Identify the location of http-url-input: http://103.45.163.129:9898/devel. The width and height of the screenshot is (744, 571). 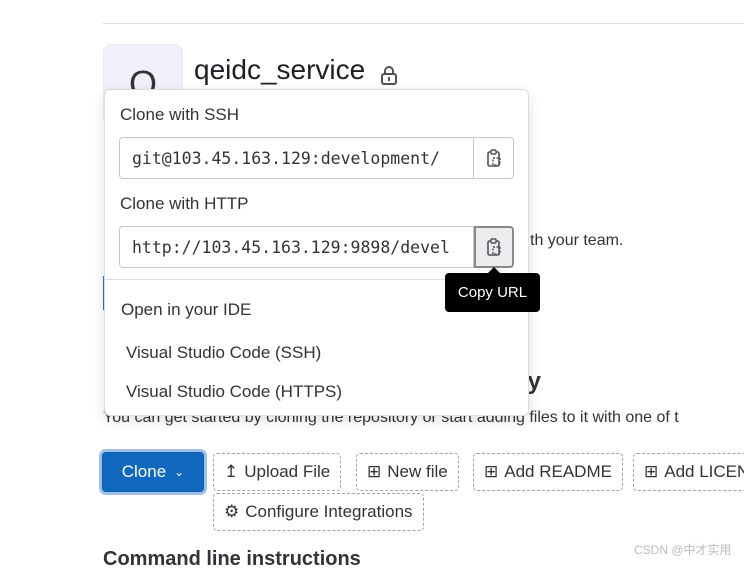
(296, 247).